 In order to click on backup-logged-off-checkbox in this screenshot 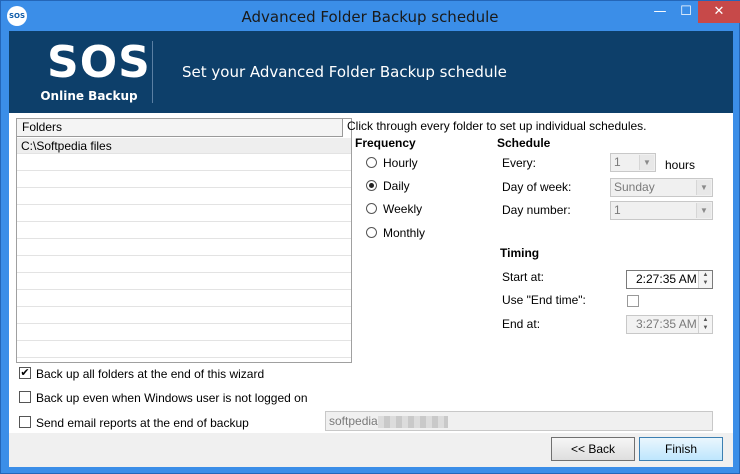, I will do `click(25, 397)`.